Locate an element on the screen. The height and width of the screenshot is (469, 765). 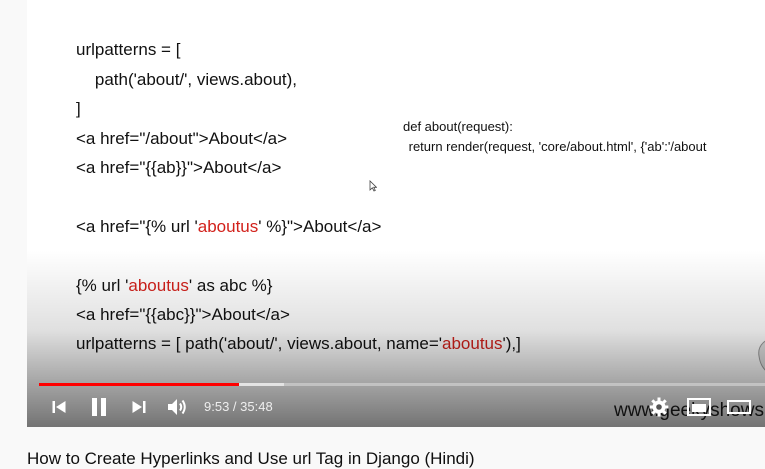
miniplayer-icon is located at coordinates (699, 407).